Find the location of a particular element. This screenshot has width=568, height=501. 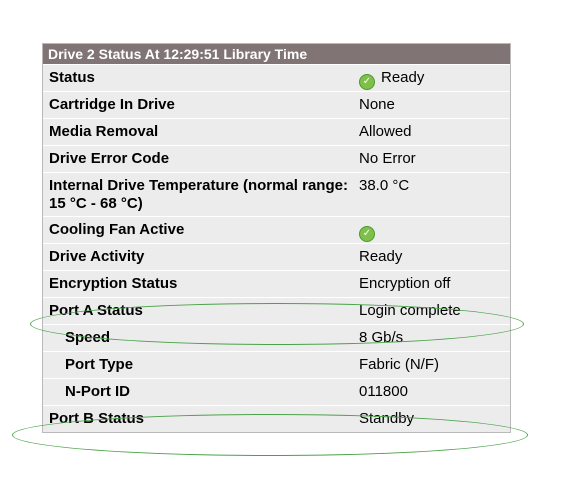

row-value: Standby is located at coordinates (387, 418).